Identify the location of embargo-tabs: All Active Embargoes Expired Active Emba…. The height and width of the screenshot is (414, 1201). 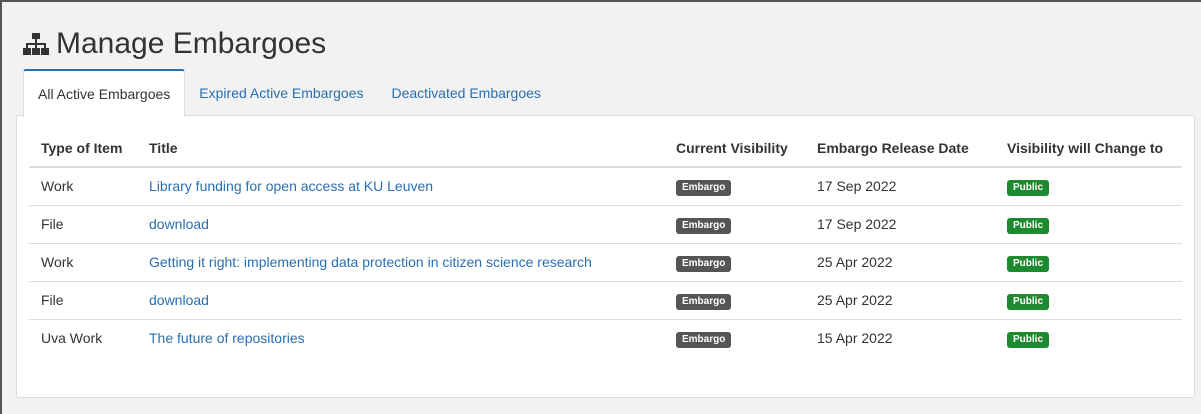
(289, 93).